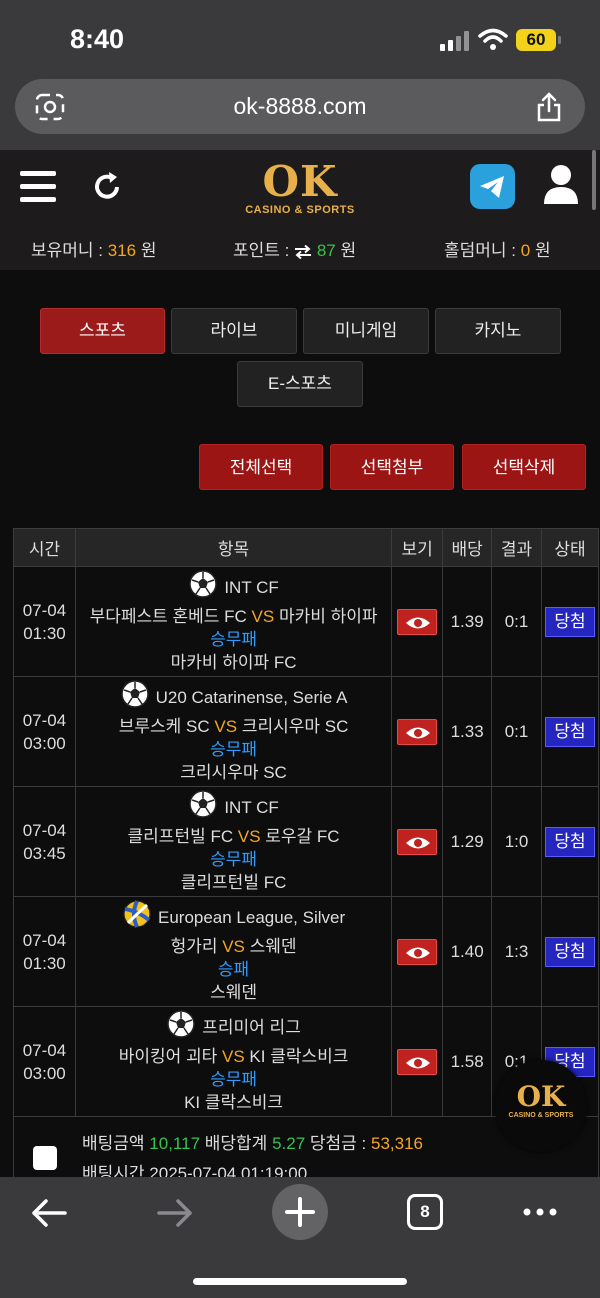 This screenshot has height=1298, width=600. What do you see at coordinates (234, 992) in the screenshot?
I see `bet-pick: 스웨덴` at bounding box center [234, 992].